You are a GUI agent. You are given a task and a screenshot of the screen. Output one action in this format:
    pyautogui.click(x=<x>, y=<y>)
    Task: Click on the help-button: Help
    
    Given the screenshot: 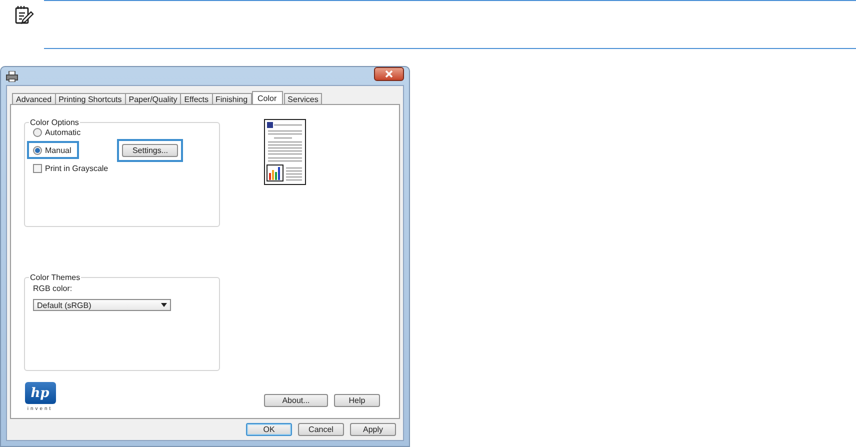 What is the action you would take?
    pyautogui.click(x=357, y=400)
    